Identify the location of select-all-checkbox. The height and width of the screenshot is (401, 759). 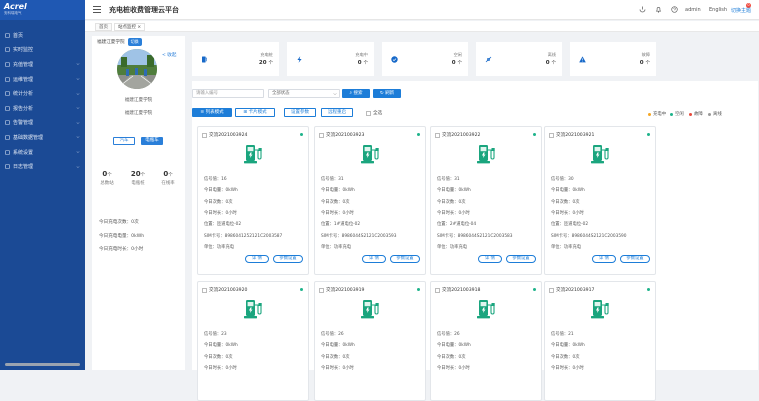
(368, 113).